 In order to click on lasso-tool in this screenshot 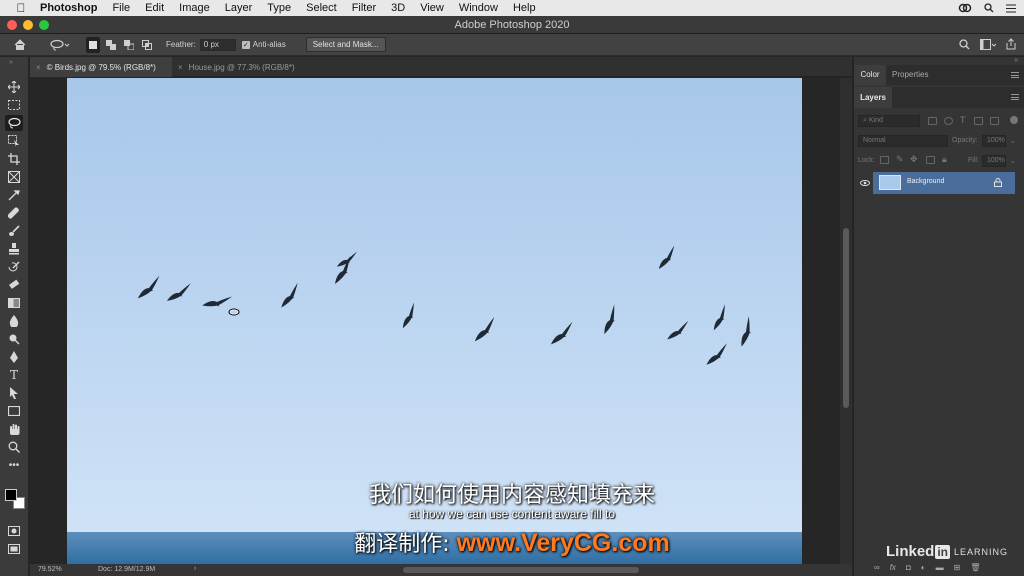, I will do `click(14, 123)`.